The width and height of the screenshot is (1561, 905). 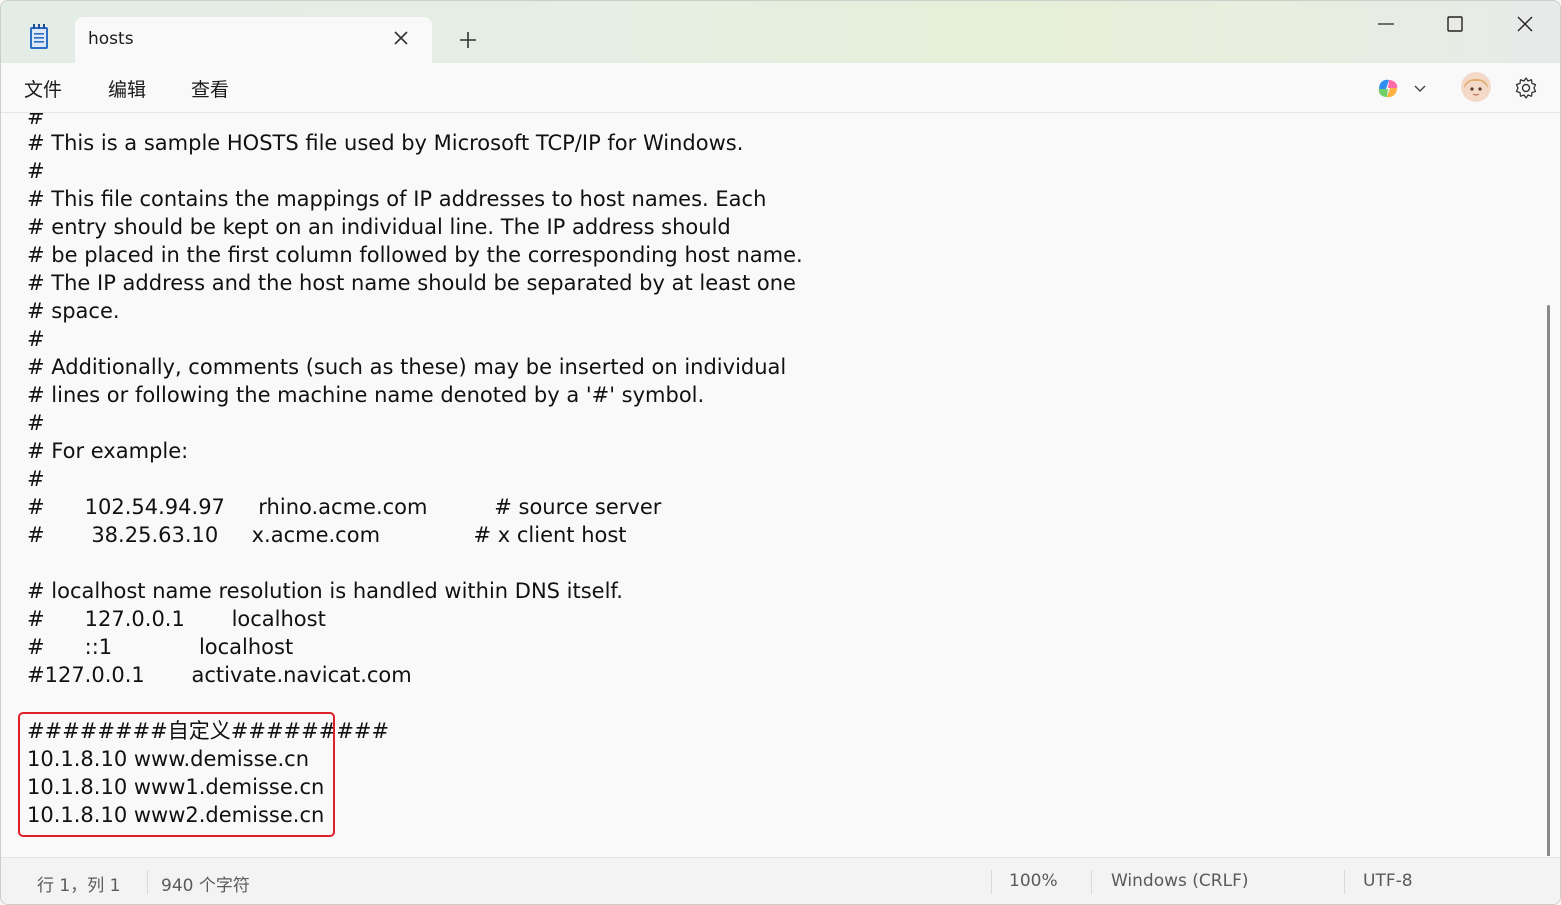 I want to click on zoom-level: 100%, so click(x=1033, y=881).